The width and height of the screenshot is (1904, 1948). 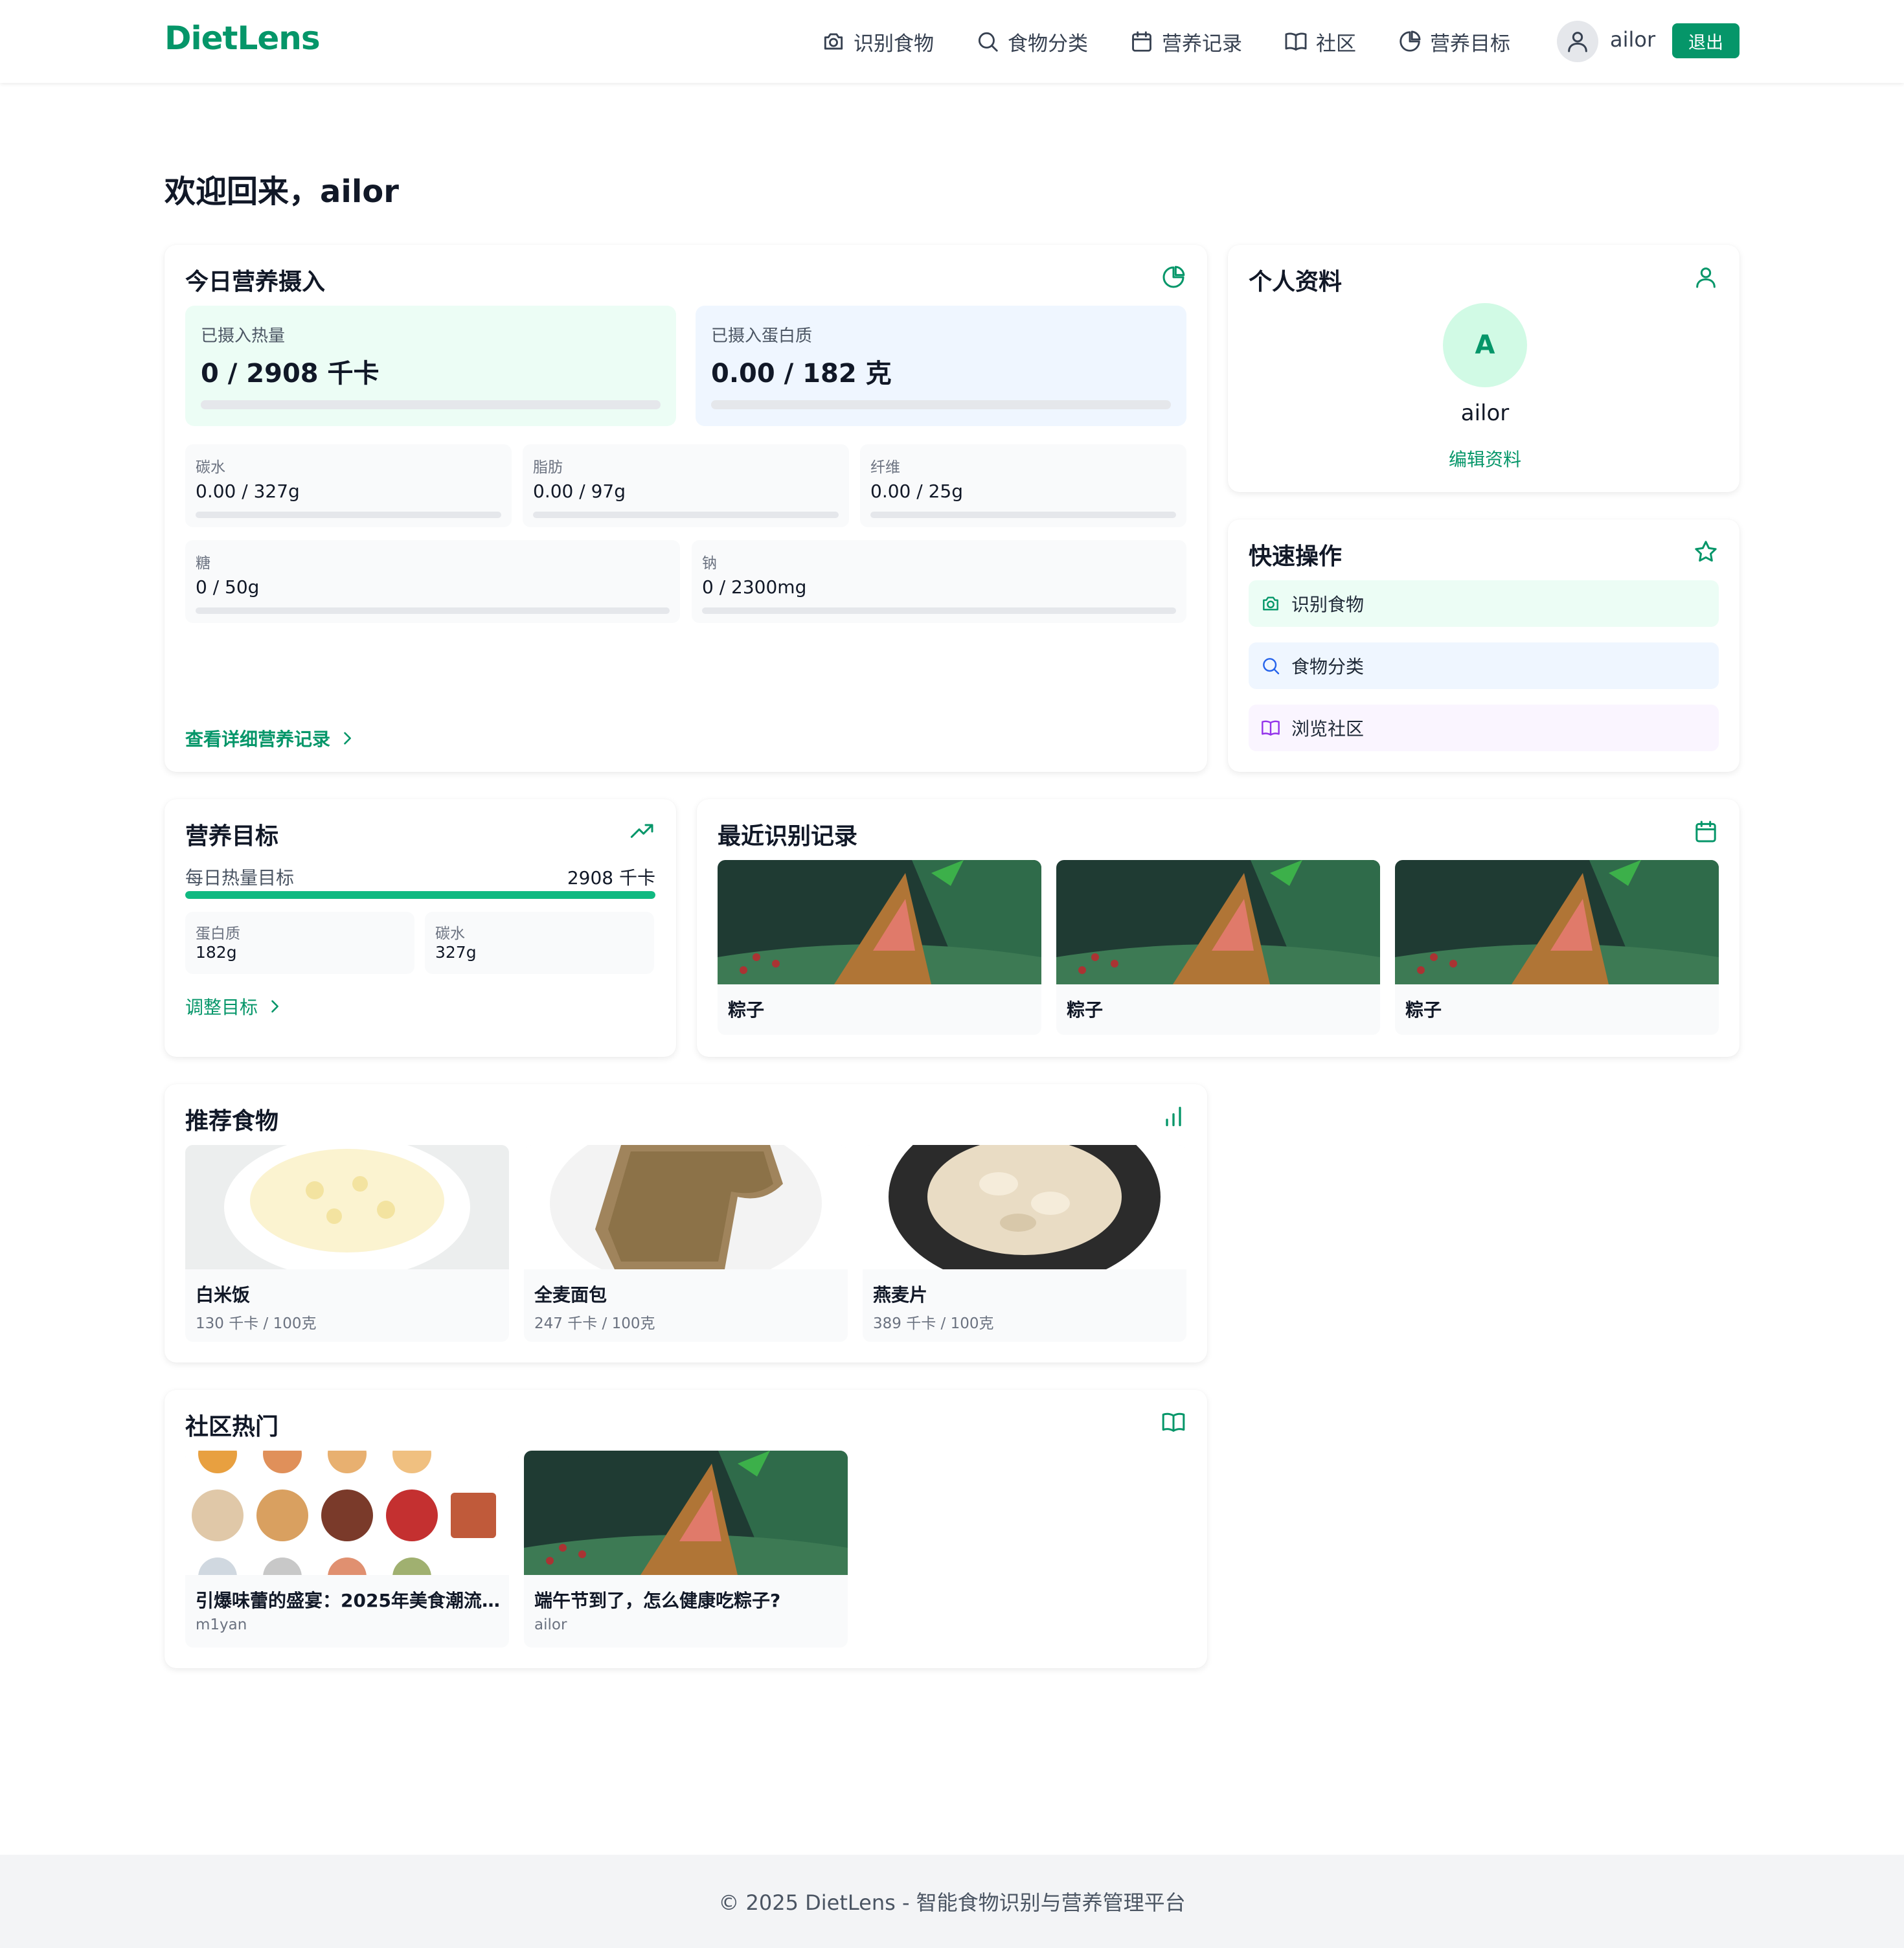 What do you see at coordinates (228, 587) in the screenshot?
I see `nutrient-value: 0 / 50g` at bounding box center [228, 587].